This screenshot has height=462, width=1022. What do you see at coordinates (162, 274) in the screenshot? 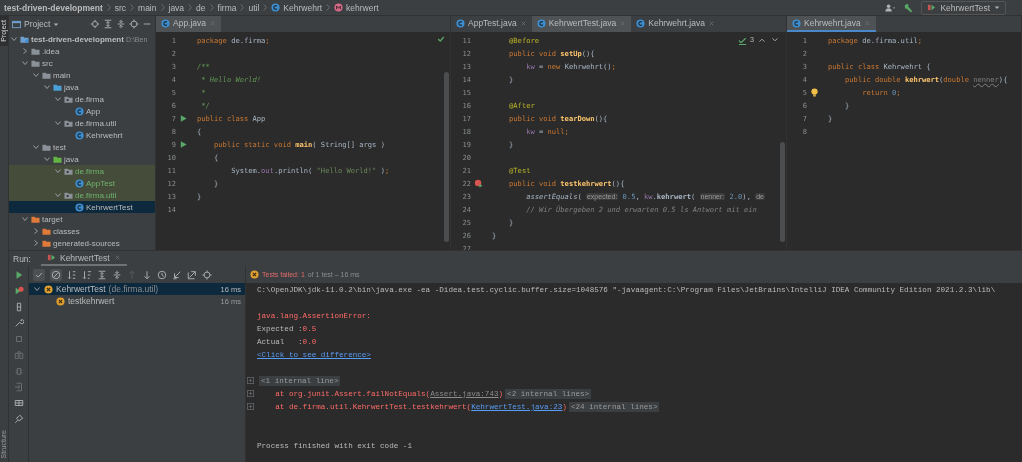
I see `history-icon` at bounding box center [162, 274].